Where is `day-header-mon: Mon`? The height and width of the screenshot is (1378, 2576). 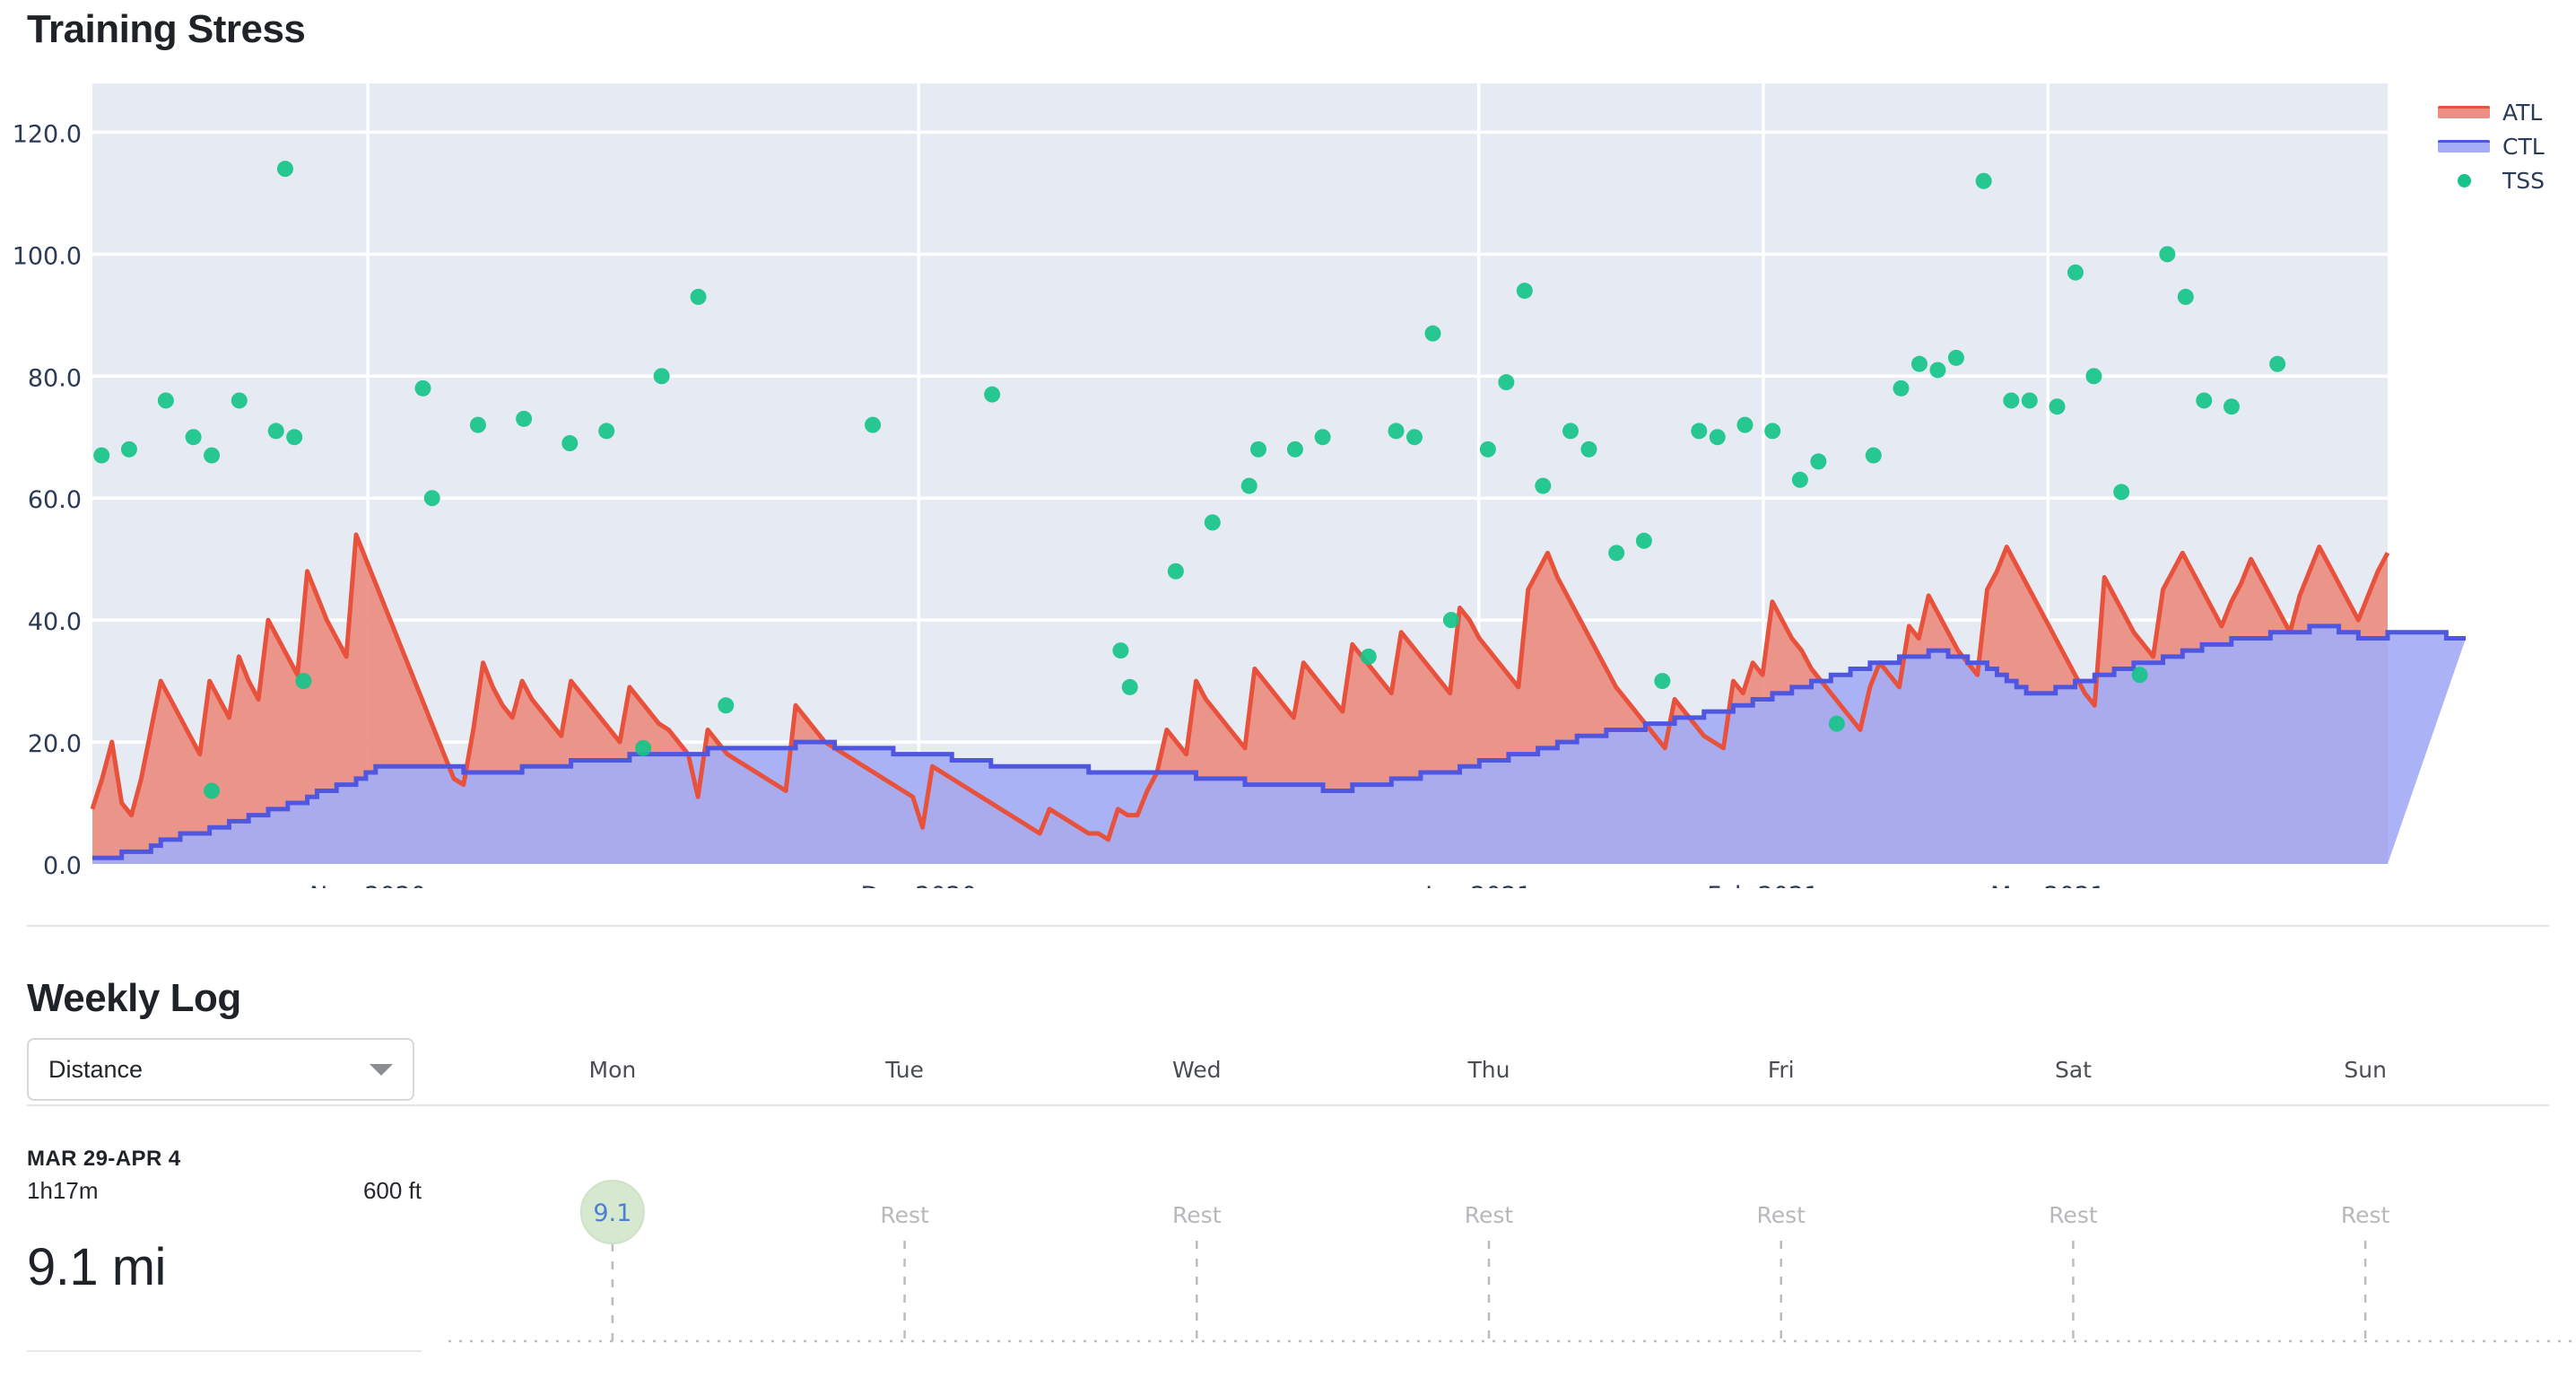
day-header-mon: Mon is located at coordinates (612, 1070).